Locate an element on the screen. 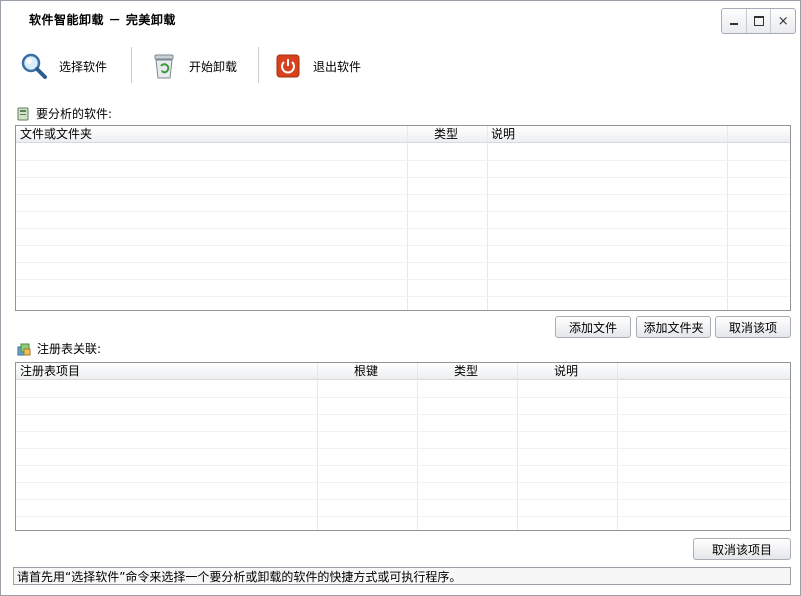 The width and height of the screenshot is (801, 596). add-folder-button: 添加文件夹 is located at coordinates (673, 327).